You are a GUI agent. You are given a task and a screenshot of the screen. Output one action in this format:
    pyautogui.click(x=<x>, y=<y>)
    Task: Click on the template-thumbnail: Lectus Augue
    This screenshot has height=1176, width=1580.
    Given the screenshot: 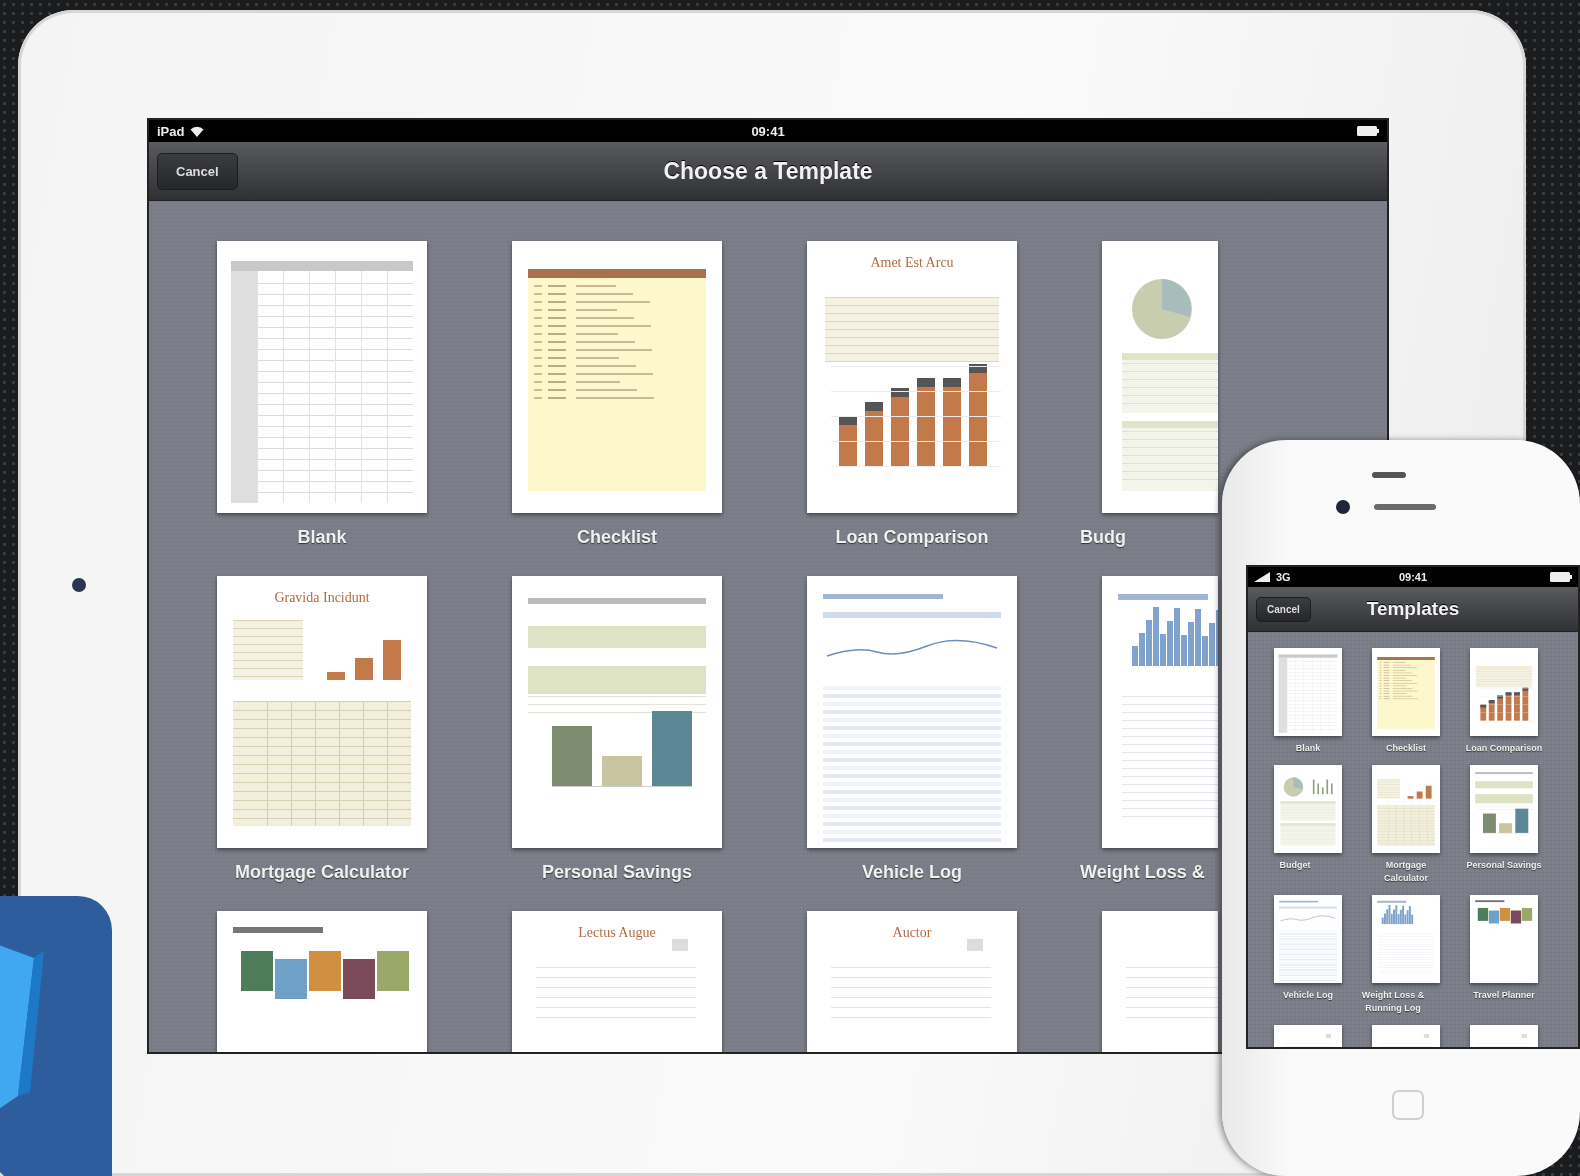 What is the action you would take?
    pyautogui.click(x=617, y=981)
    